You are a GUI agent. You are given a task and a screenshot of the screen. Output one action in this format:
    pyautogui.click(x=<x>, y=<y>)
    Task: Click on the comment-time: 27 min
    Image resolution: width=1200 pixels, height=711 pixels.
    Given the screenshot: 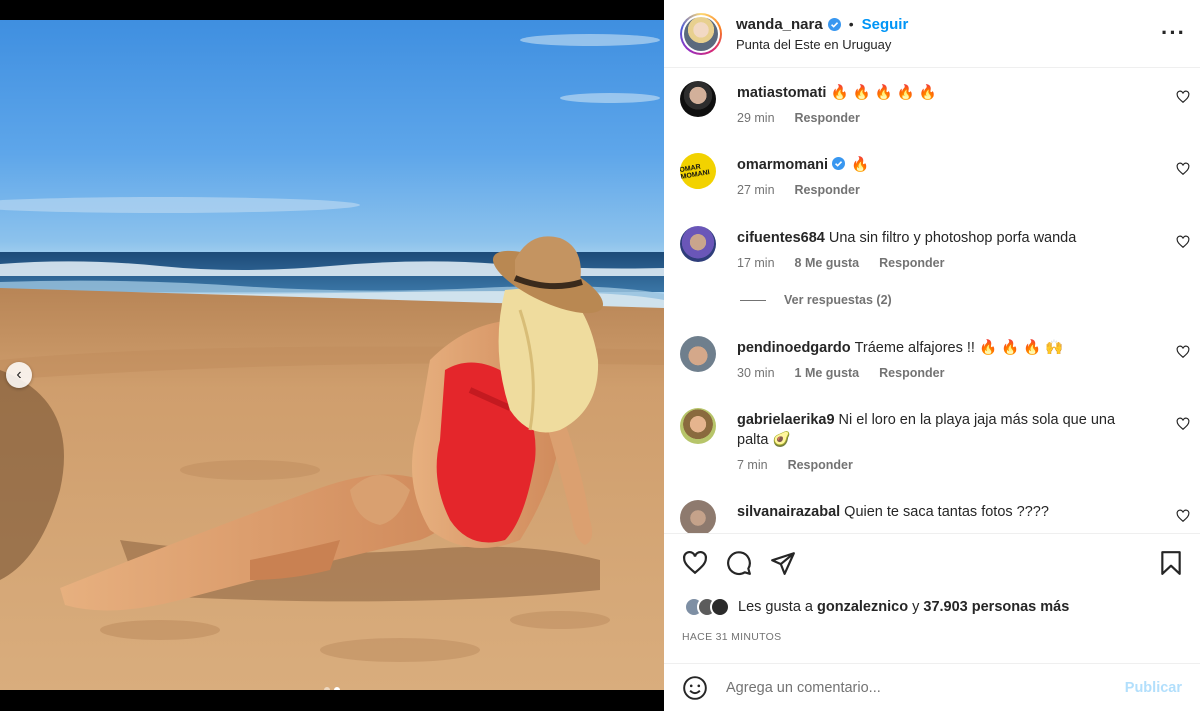 What is the action you would take?
    pyautogui.click(x=756, y=190)
    